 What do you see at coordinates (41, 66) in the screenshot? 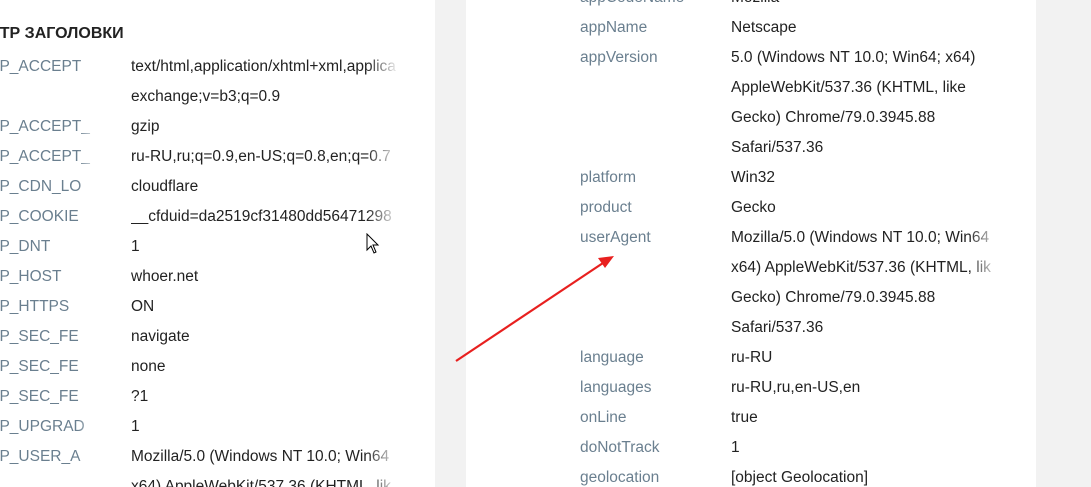
I see `header-key: TP_ACCEPT` at bounding box center [41, 66].